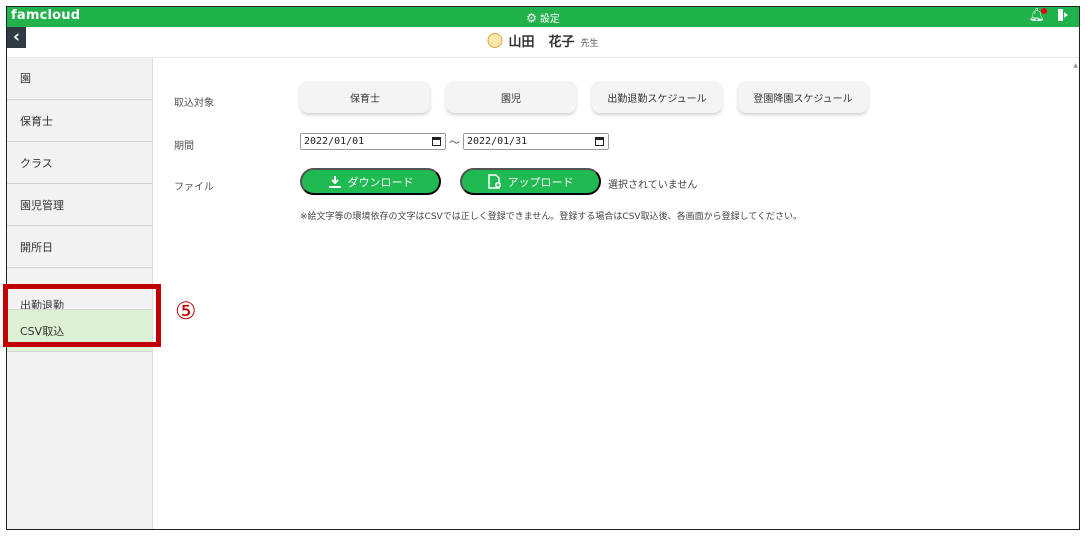  Describe the element at coordinates (79, 121) in the screenshot. I see `sidebar-item-teachers: 保育士` at that location.